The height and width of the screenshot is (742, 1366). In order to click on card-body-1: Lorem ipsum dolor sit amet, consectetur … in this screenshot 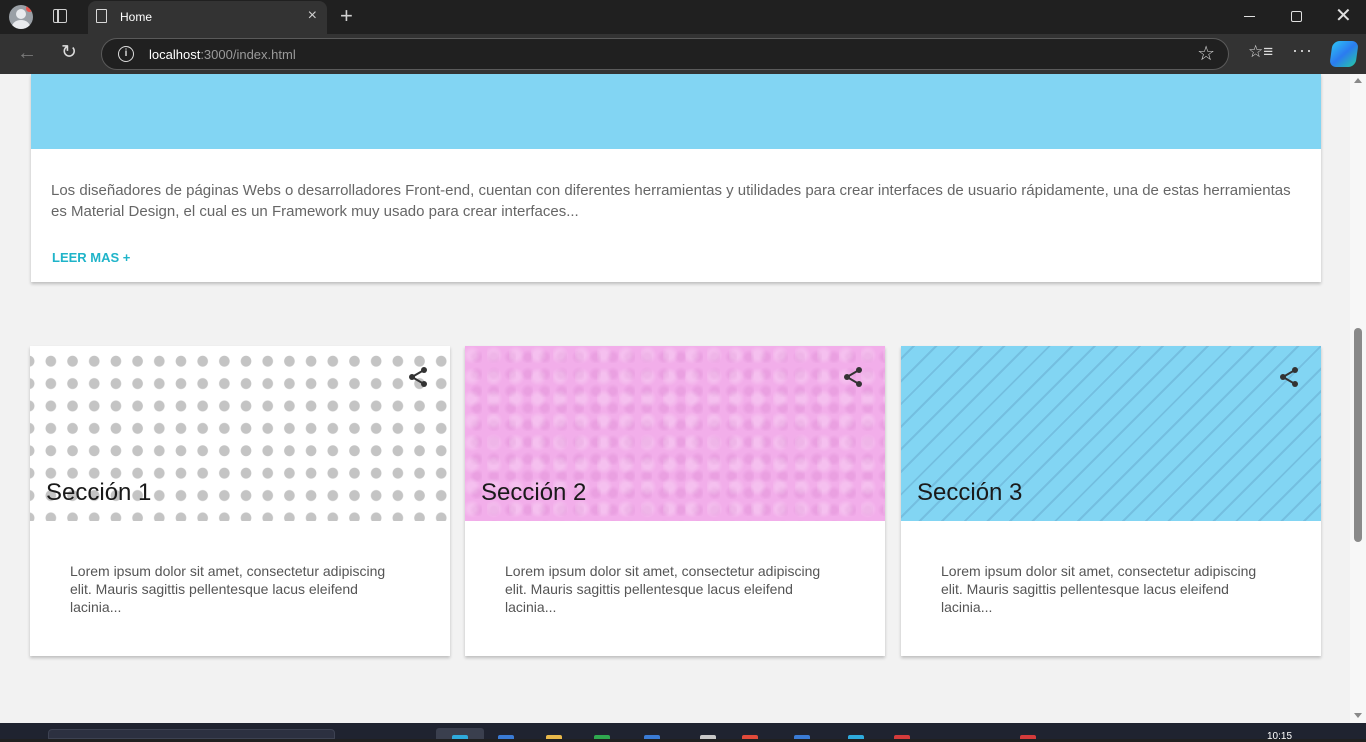, I will do `click(228, 589)`.